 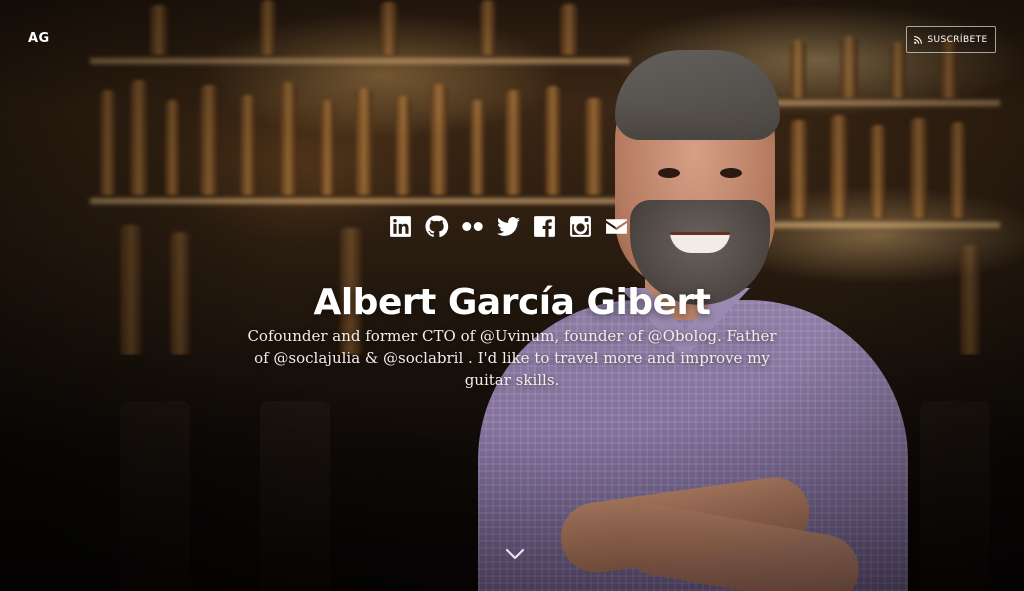 I want to click on rss-icon, so click(x=918, y=39).